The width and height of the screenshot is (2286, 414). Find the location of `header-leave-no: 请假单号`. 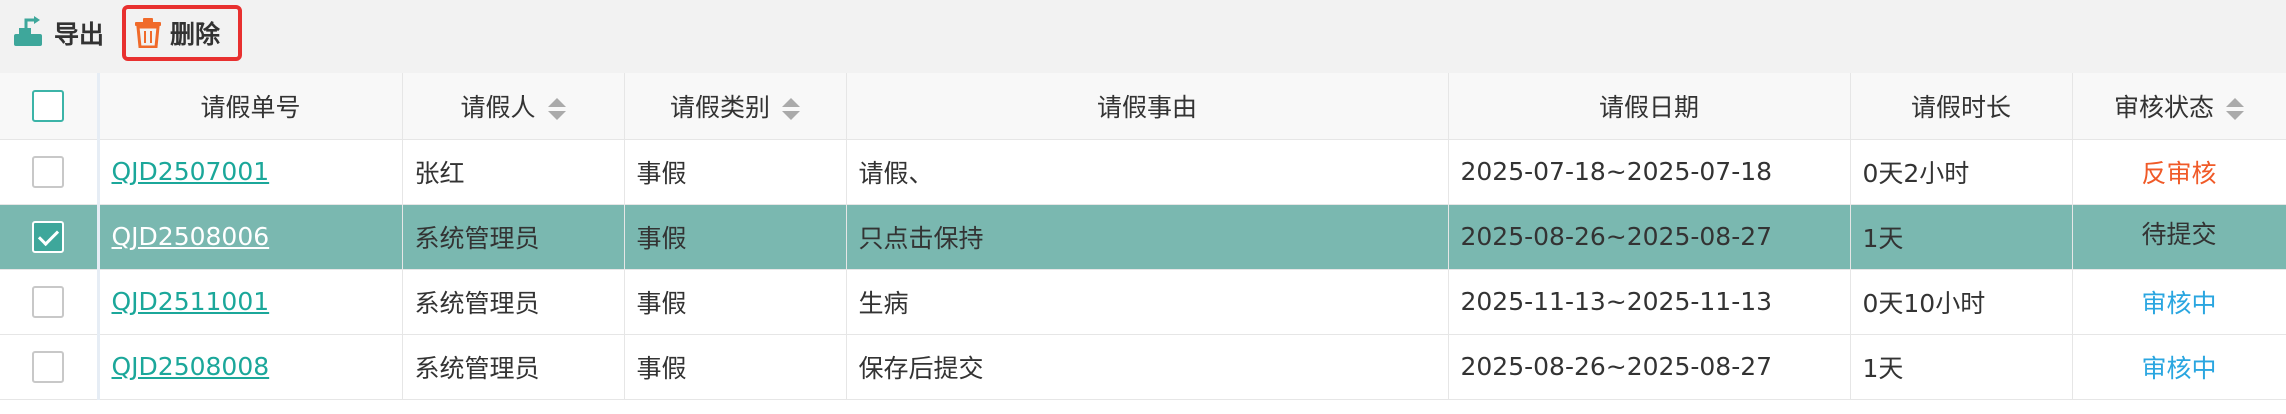

header-leave-no: 请假单号 is located at coordinates (250, 106).